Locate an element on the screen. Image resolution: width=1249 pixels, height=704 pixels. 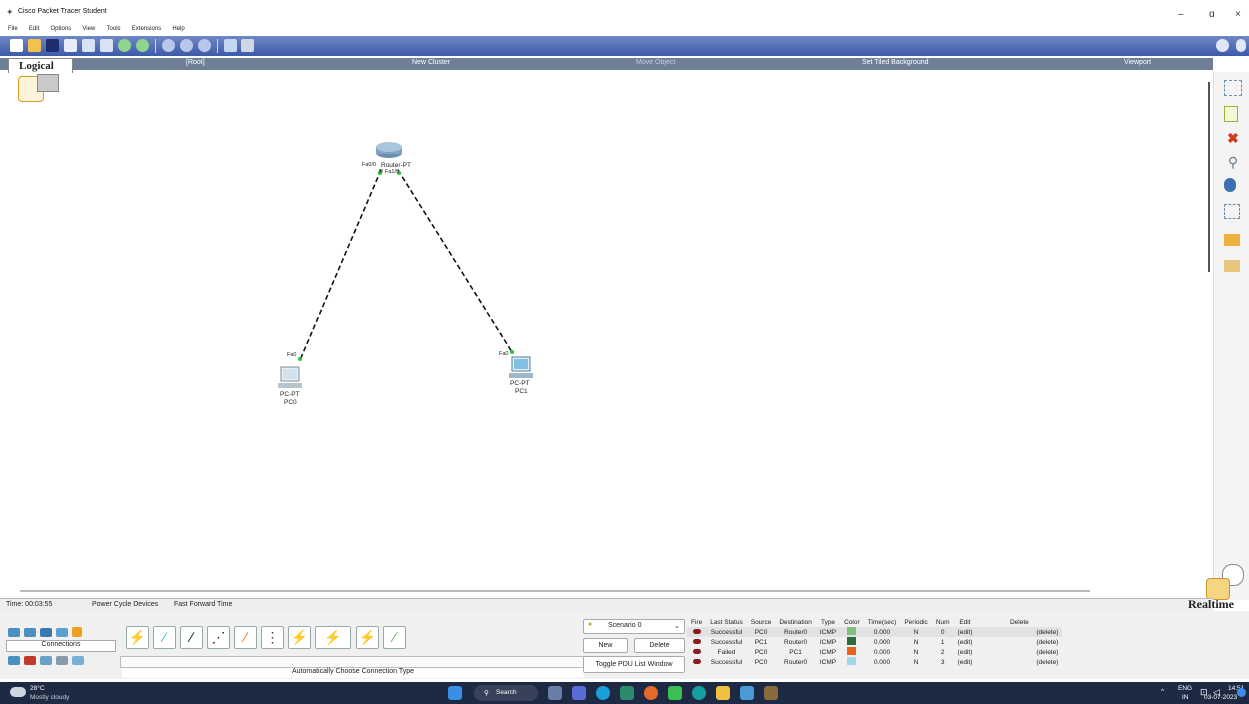
file-explorer-icon is located at coordinates (723, 693).